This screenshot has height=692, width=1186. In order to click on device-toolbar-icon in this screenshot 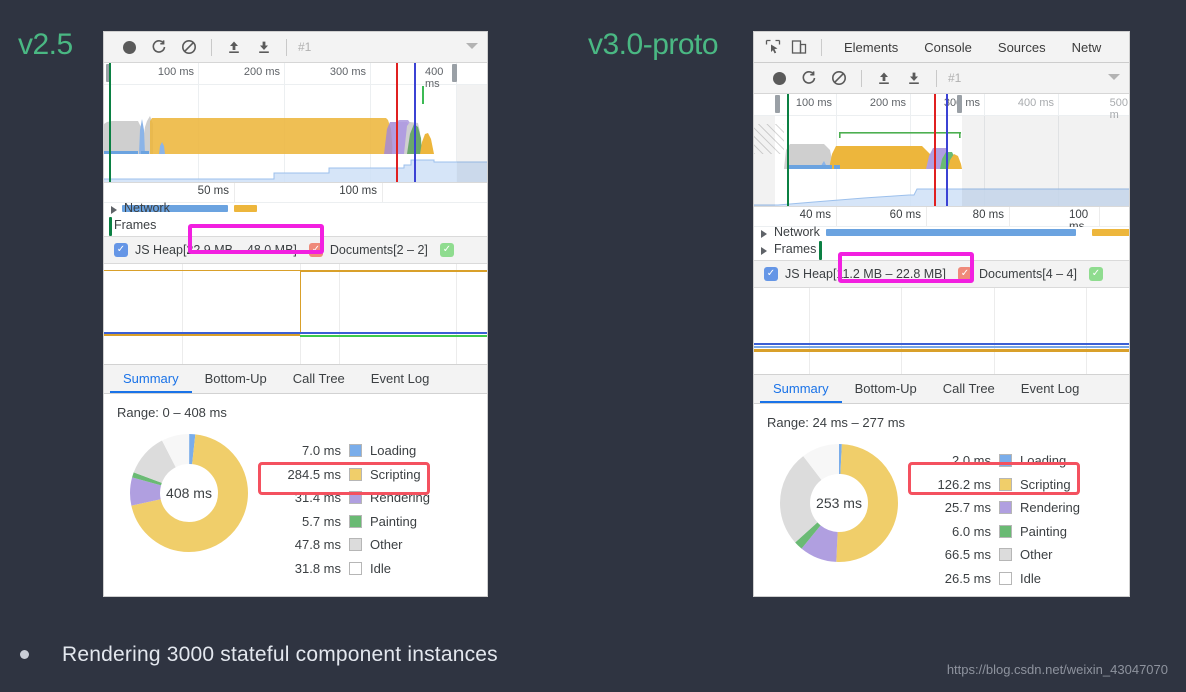, I will do `click(799, 47)`.